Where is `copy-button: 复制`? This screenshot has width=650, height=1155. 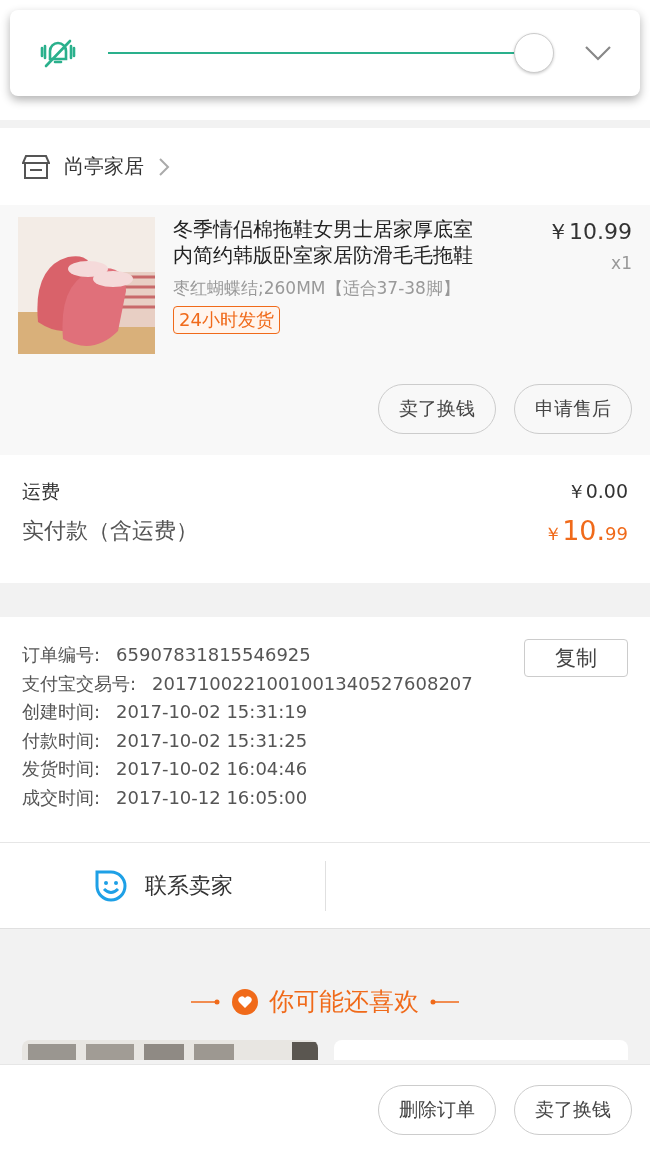 copy-button: 复制 is located at coordinates (576, 658).